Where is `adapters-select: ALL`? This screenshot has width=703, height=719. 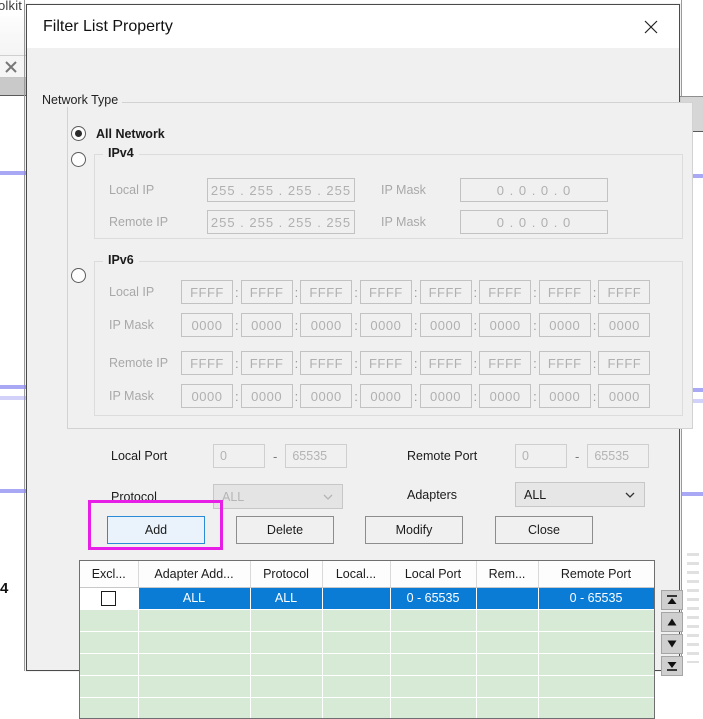 adapters-select: ALL is located at coordinates (580, 494).